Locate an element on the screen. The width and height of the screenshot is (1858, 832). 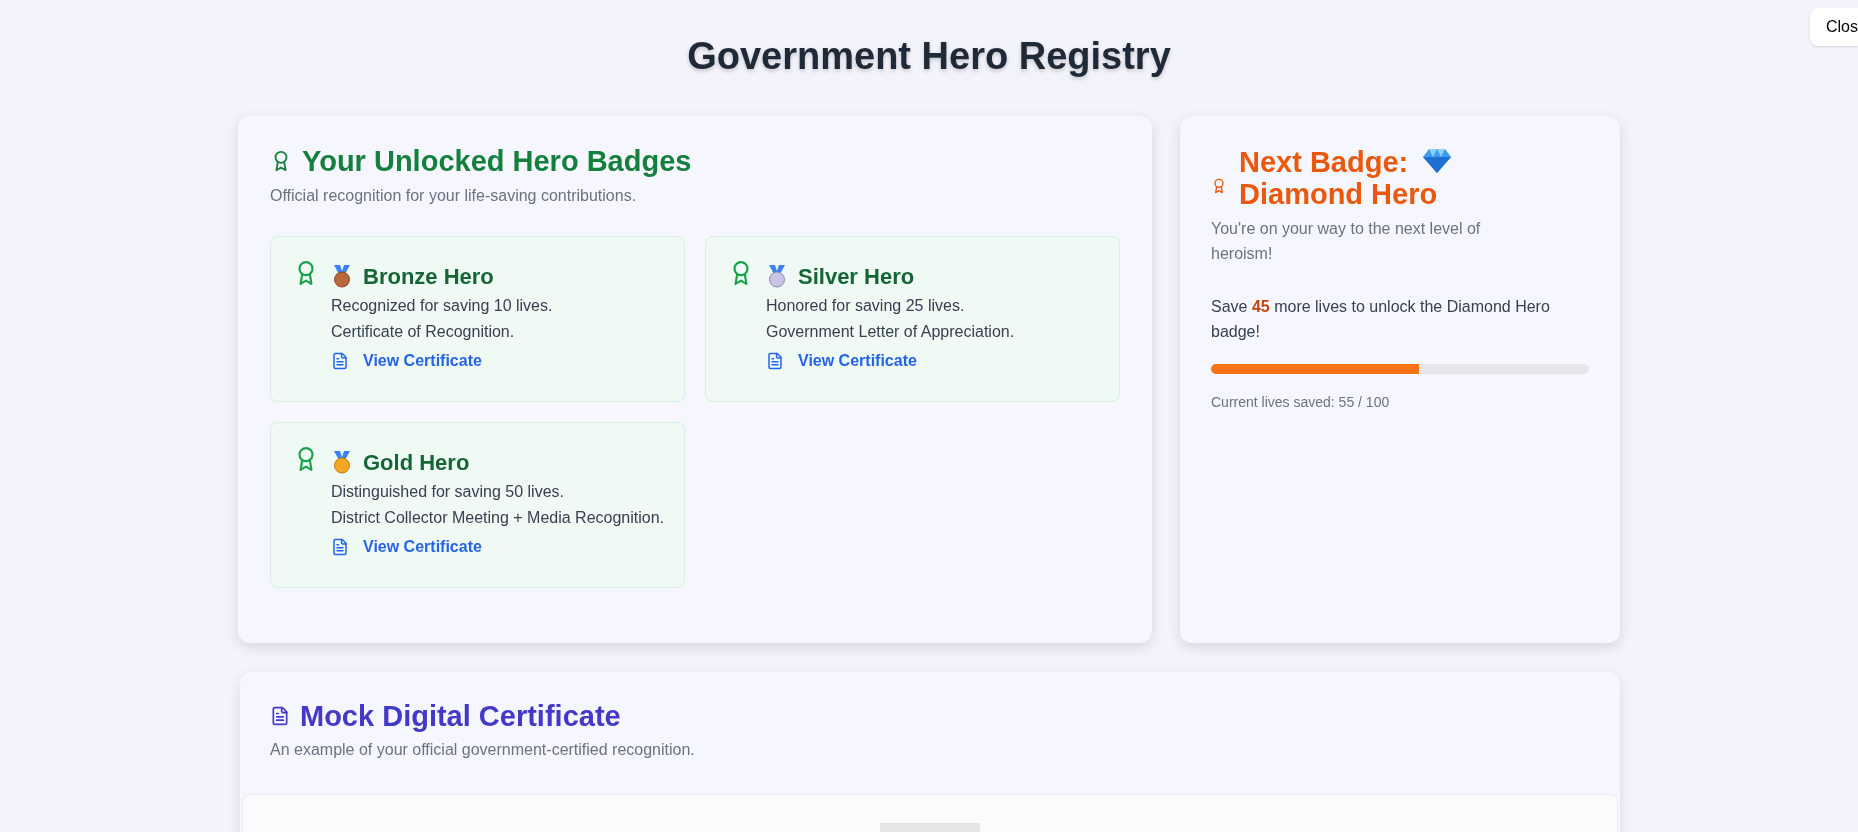
page-title: Government Hero Registry is located at coordinates (929, 56).